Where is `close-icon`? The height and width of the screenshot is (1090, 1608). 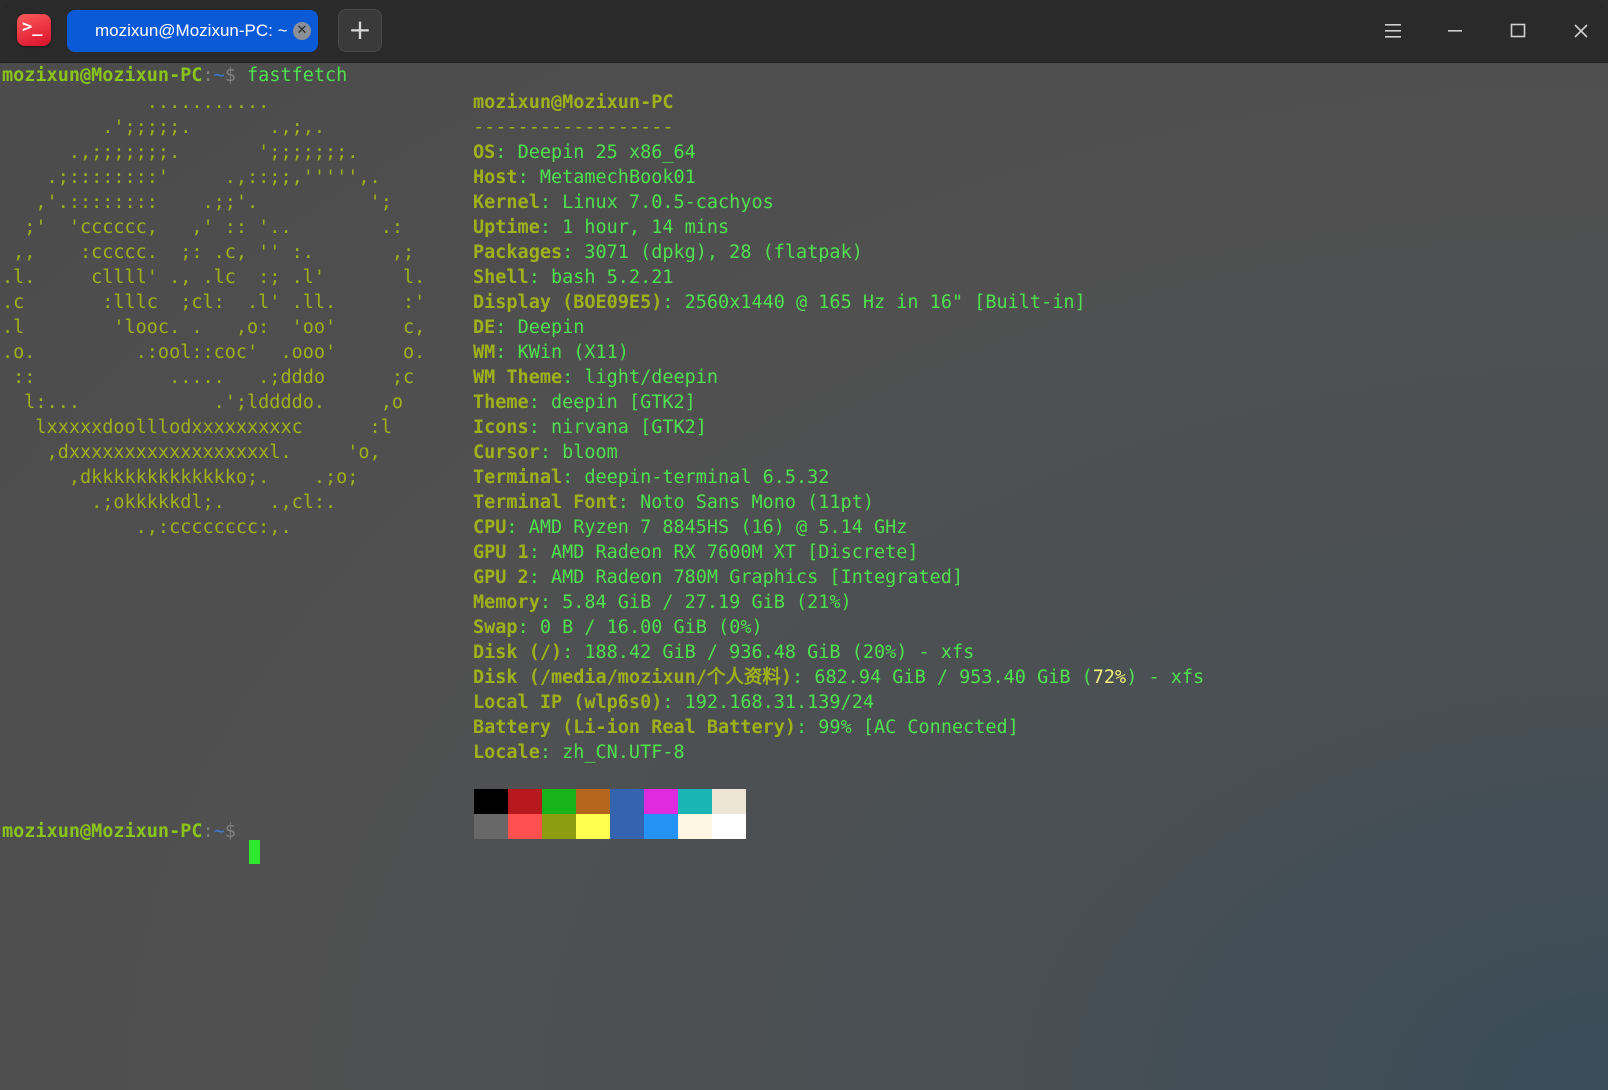
close-icon is located at coordinates (1581, 31).